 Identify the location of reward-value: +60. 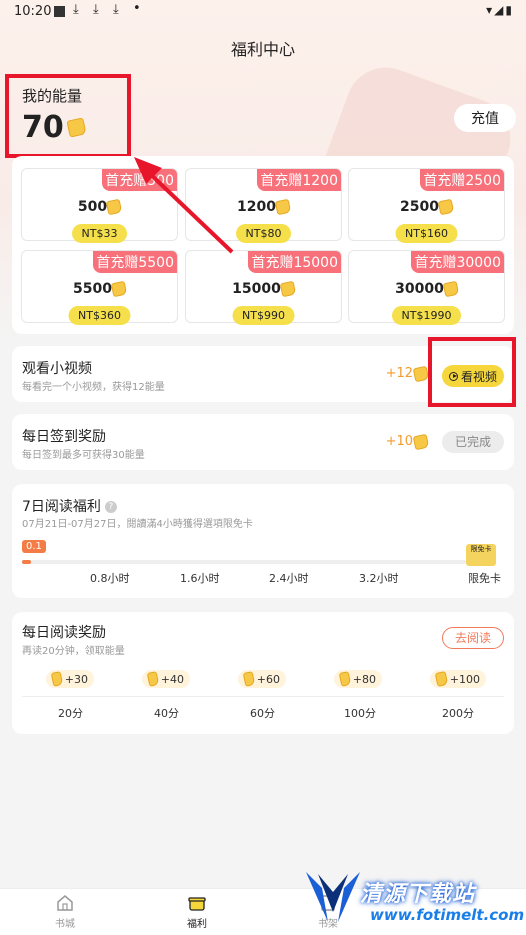
(268, 679).